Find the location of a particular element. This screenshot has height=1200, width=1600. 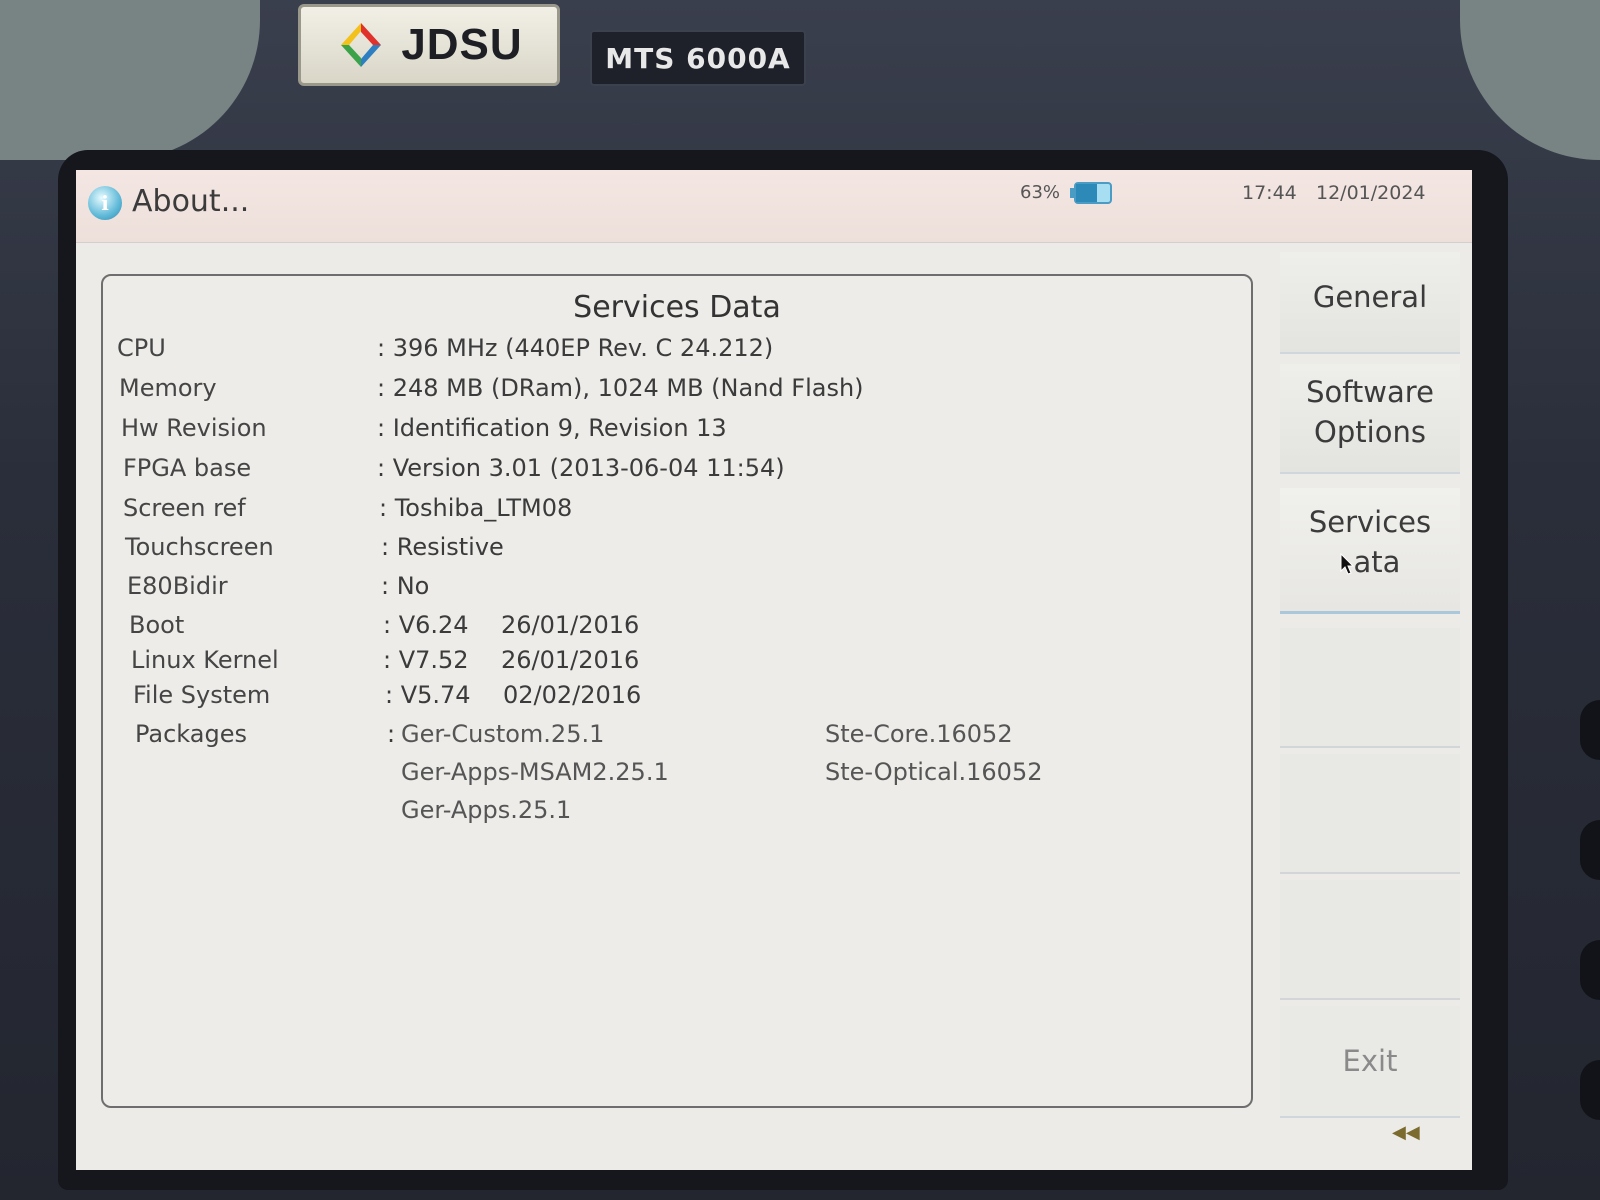

info-icon: i is located at coordinates (105, 203).